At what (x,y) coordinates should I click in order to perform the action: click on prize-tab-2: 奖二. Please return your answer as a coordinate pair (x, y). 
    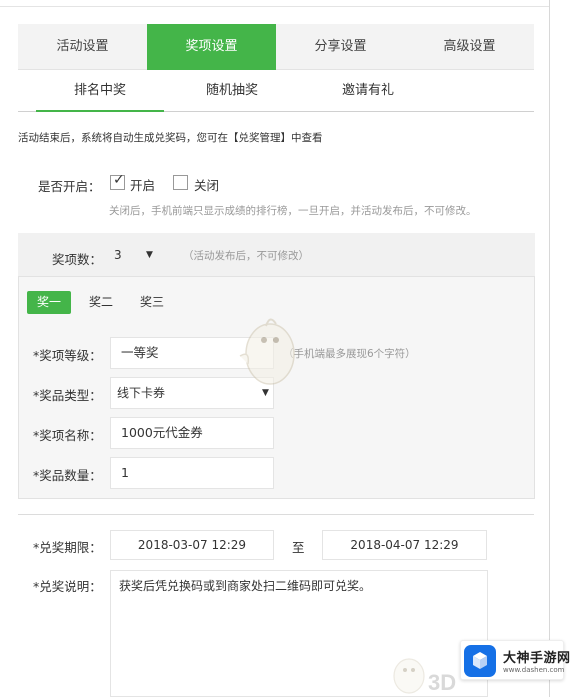
    Looking at the image, I should click on (101, 302).